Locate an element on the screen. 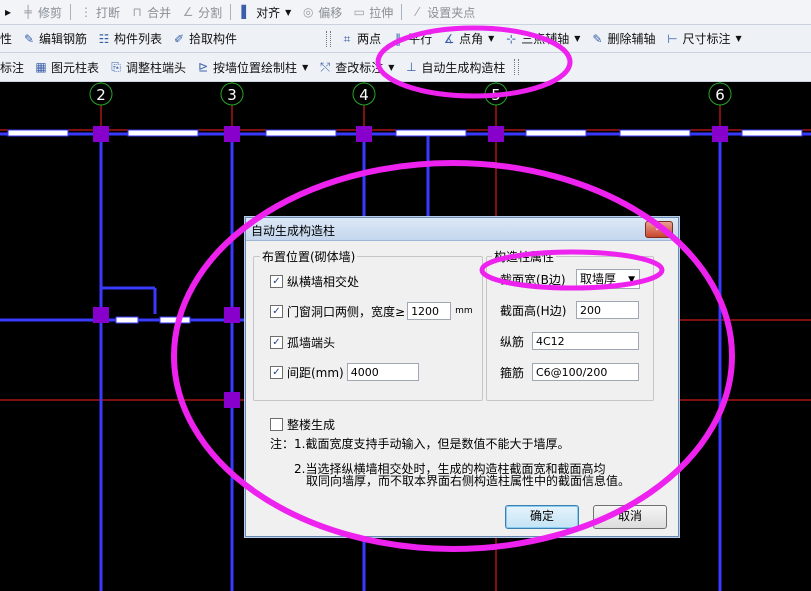 The height and width of the screenshot is (591, 811). merge-button: ⊓ 合并 is located at coordinates (150, 12).